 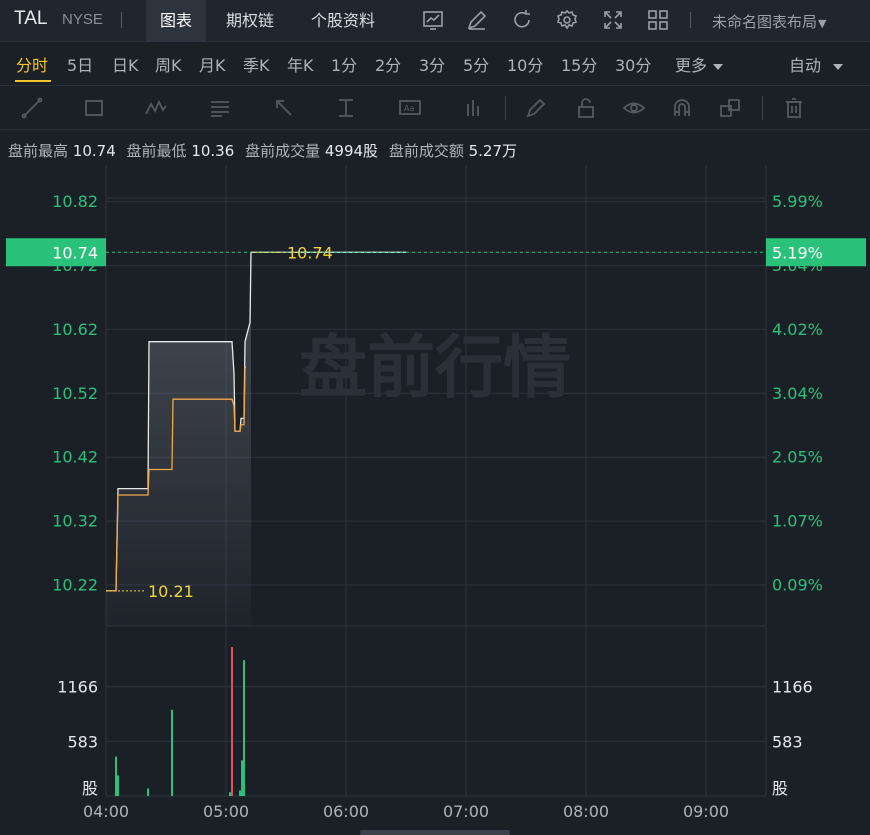 I want to click on draw-pen-icon, so click(x=477, y=20).